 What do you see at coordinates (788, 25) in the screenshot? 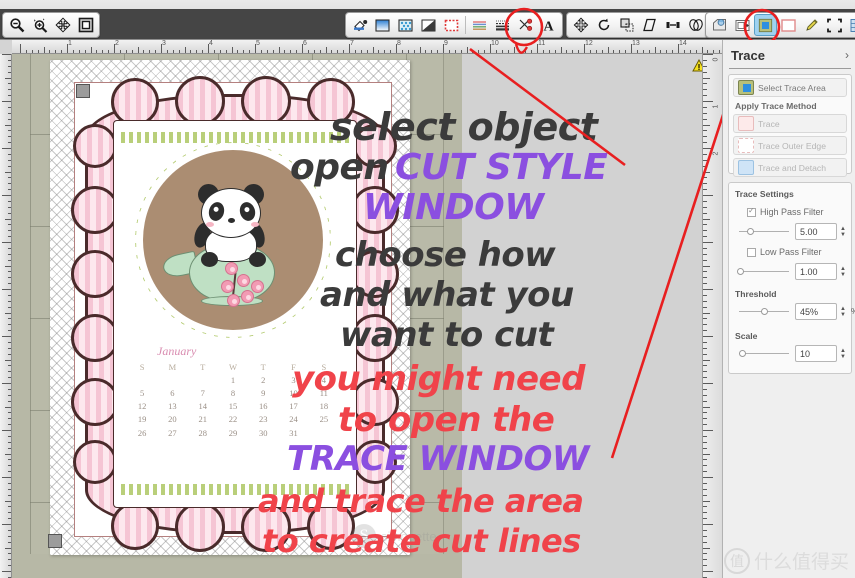
I see `page-setup-icon` at bounding box center [788, 25].